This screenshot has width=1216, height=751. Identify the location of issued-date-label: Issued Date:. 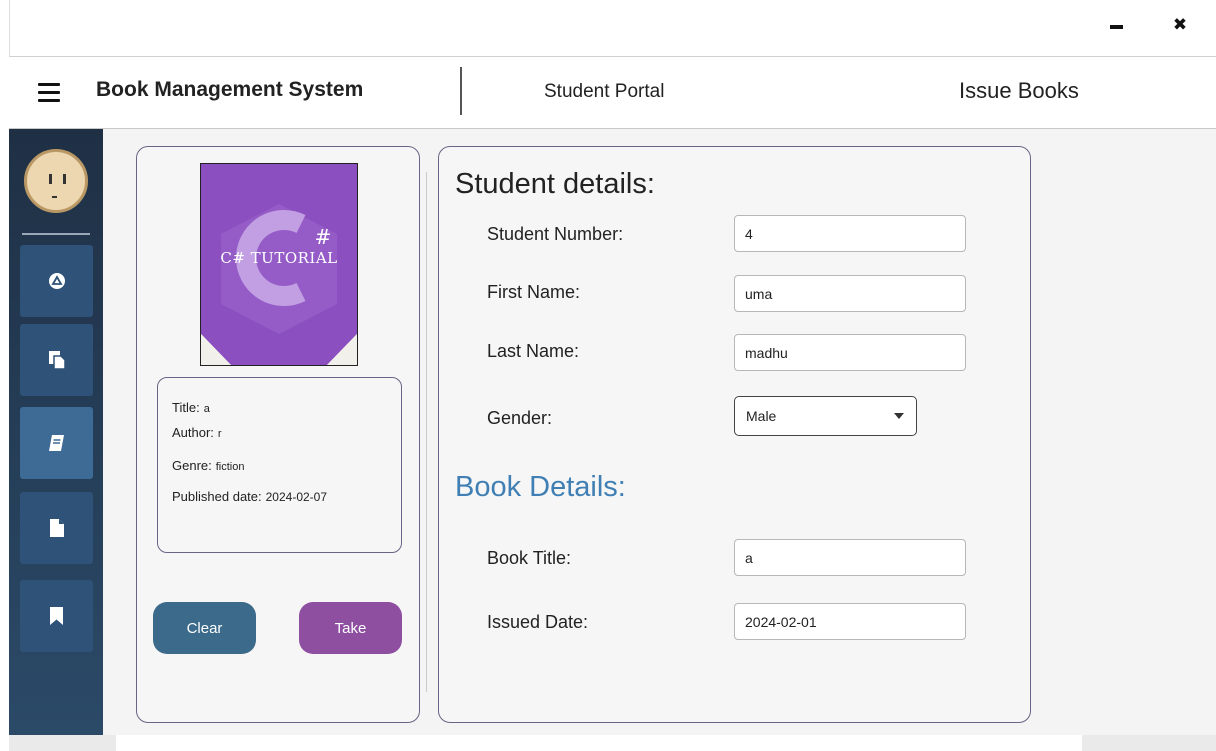
(538, 622).